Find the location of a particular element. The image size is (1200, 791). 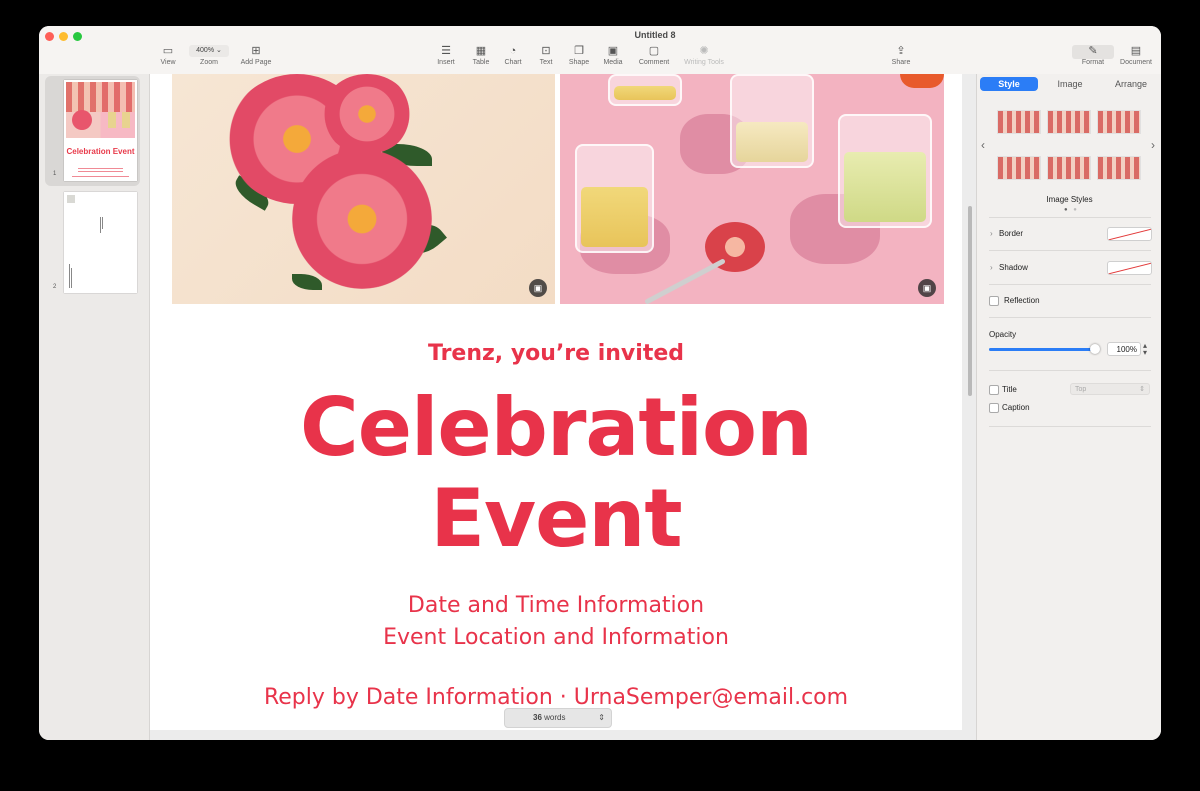

reflection-checkbox is located at coordinates (994, 301).